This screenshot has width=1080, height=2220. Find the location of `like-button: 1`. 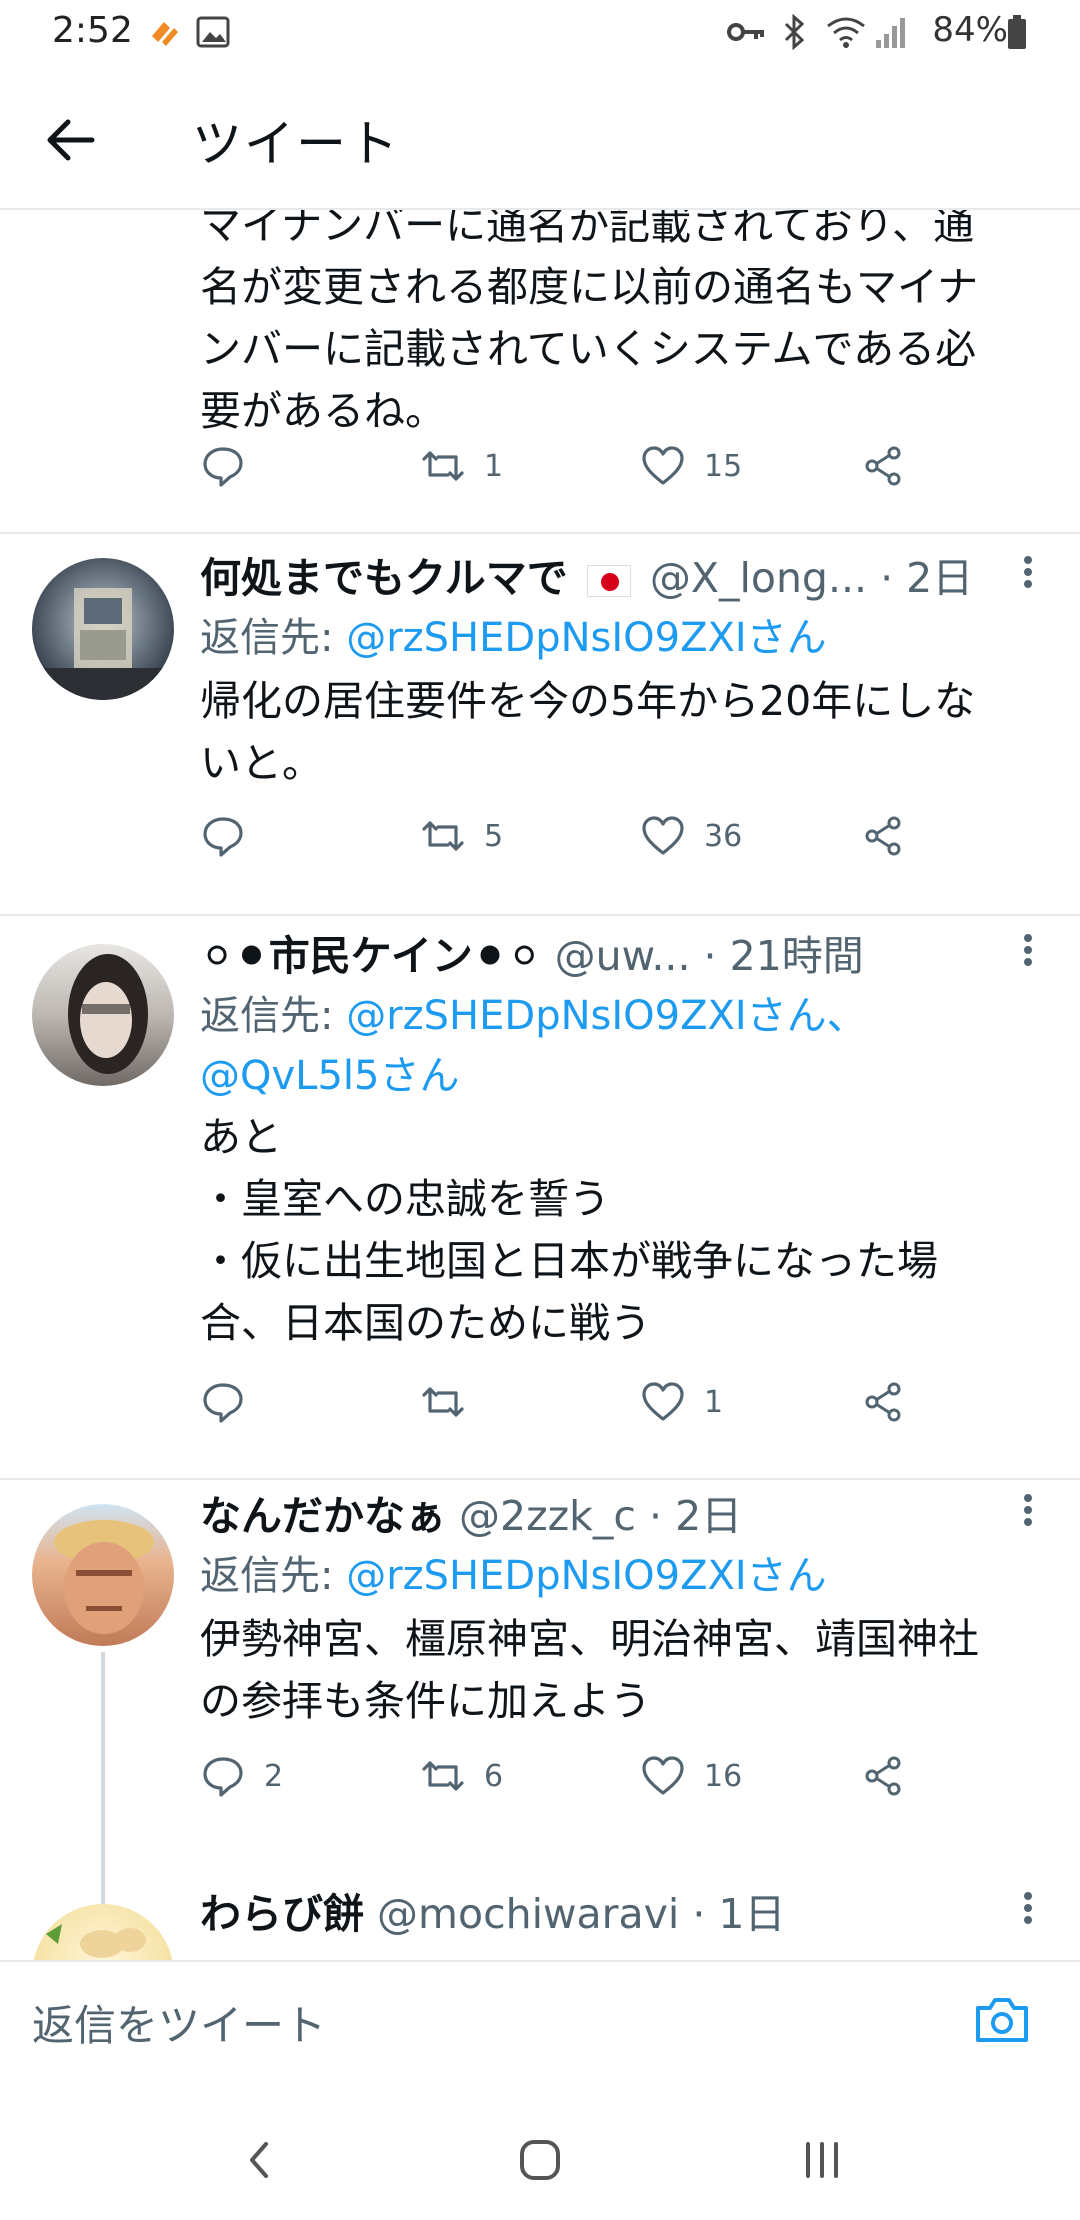

like-button: 1 is located at coordinates (681, 1402).